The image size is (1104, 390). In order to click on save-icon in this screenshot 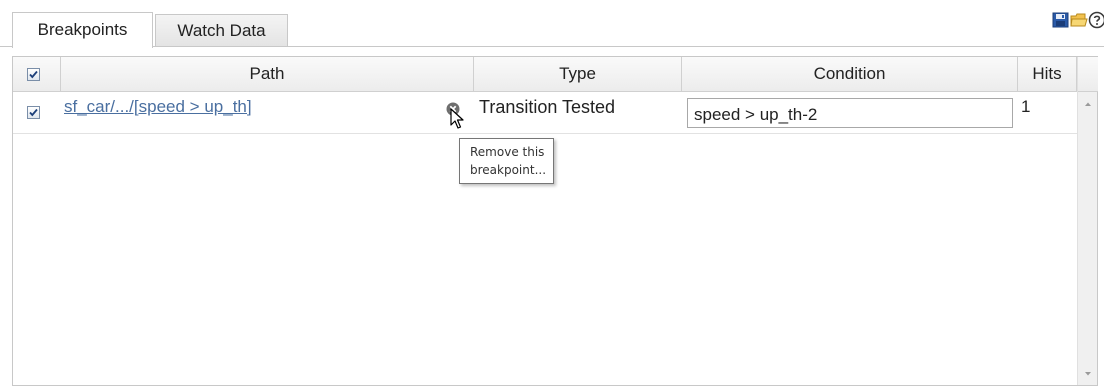, I will do `click(1061, 20)`.